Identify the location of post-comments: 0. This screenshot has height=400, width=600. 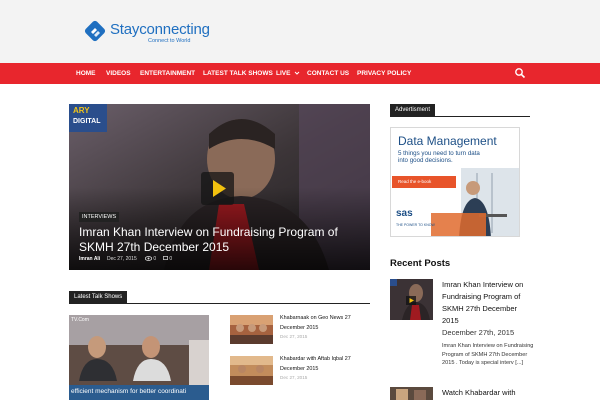
(167, 259).